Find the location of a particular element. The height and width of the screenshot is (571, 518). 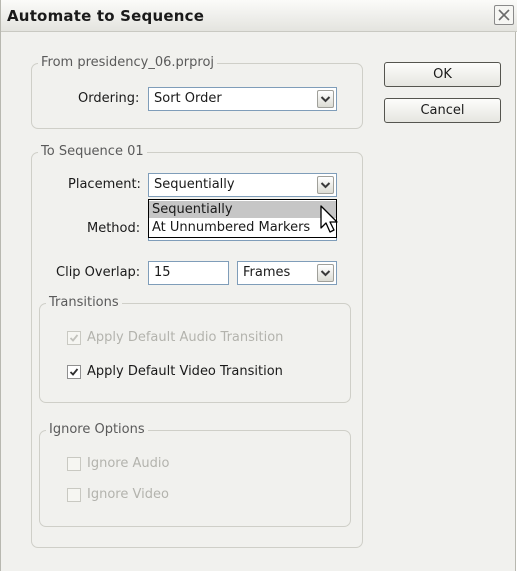

from-group-legend: From presidency_06.prproj is located at coordinates (128, 63).